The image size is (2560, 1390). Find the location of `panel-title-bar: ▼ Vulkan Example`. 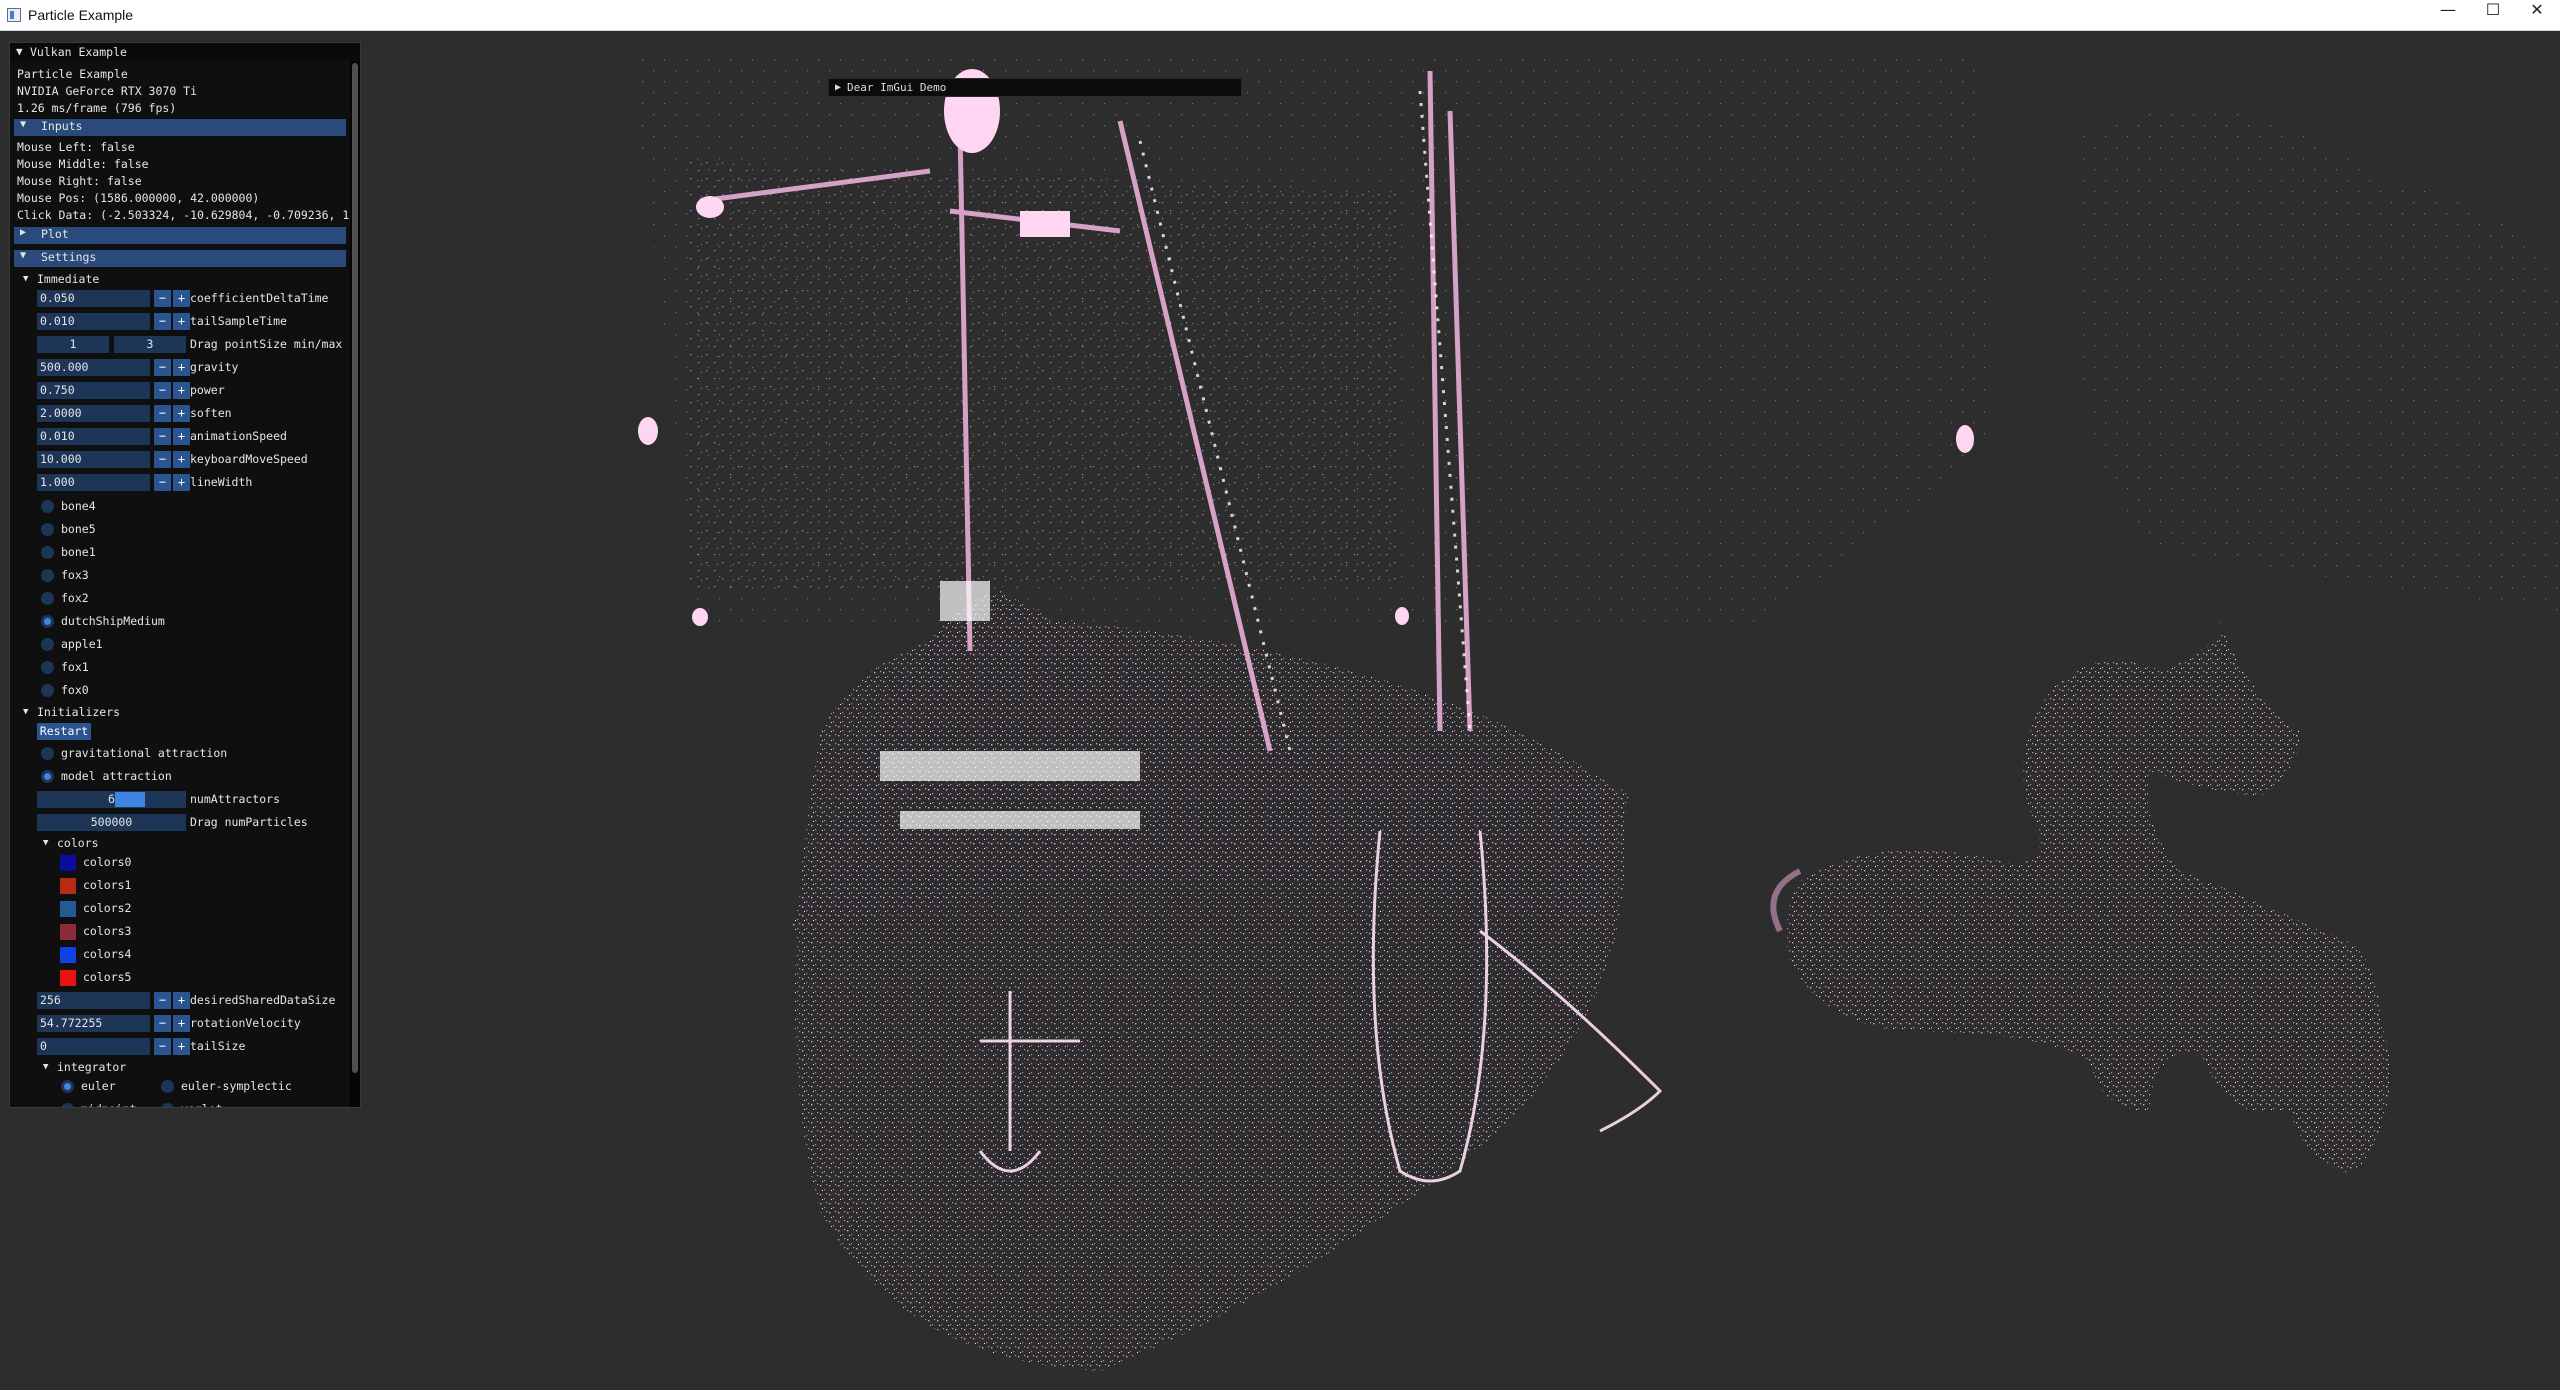

panel-title-bar: ▼ Vulkan Example is located at coordinates (185, 52).